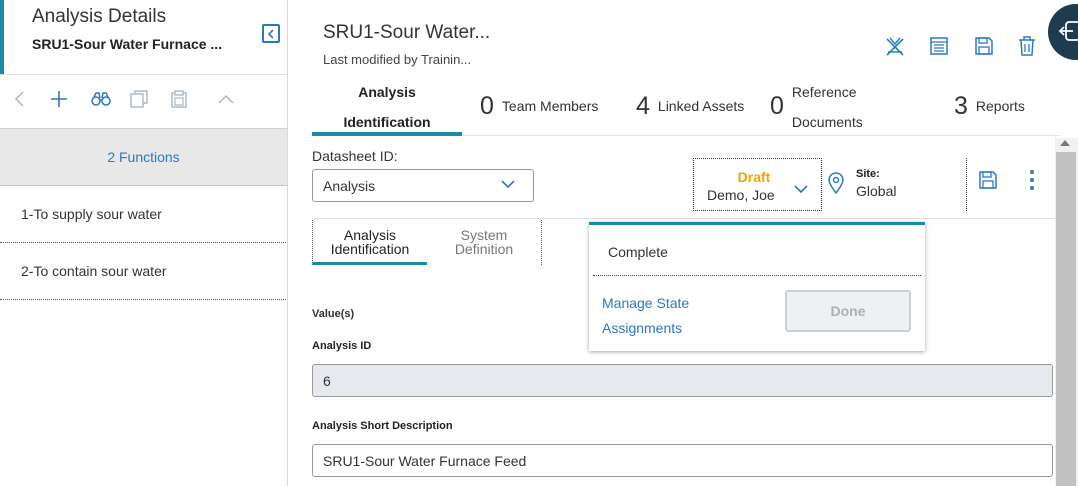 The image size is (1078, 486). What do you see at coordinates (101, 99) in the screenshot?
I see `binoculars-icon` at bounding box center [101, 99].